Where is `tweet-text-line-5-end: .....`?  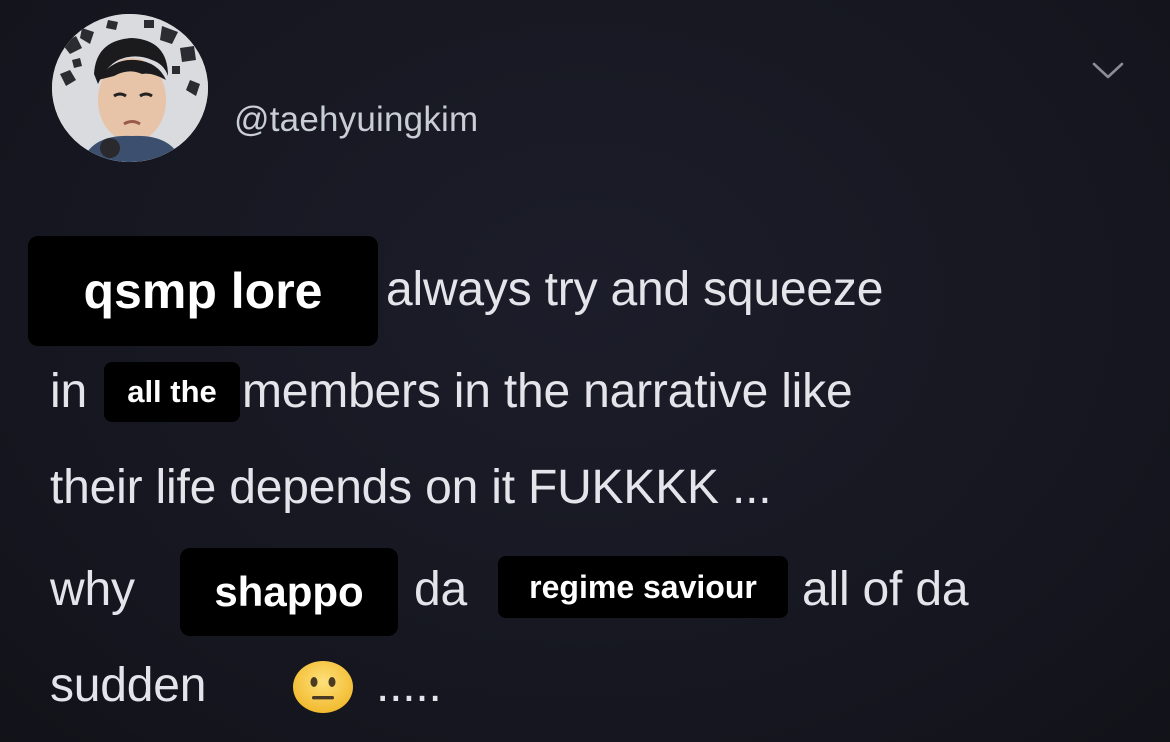 tweet-text-line-5-end: ..... is located at coordinates (409, 685).